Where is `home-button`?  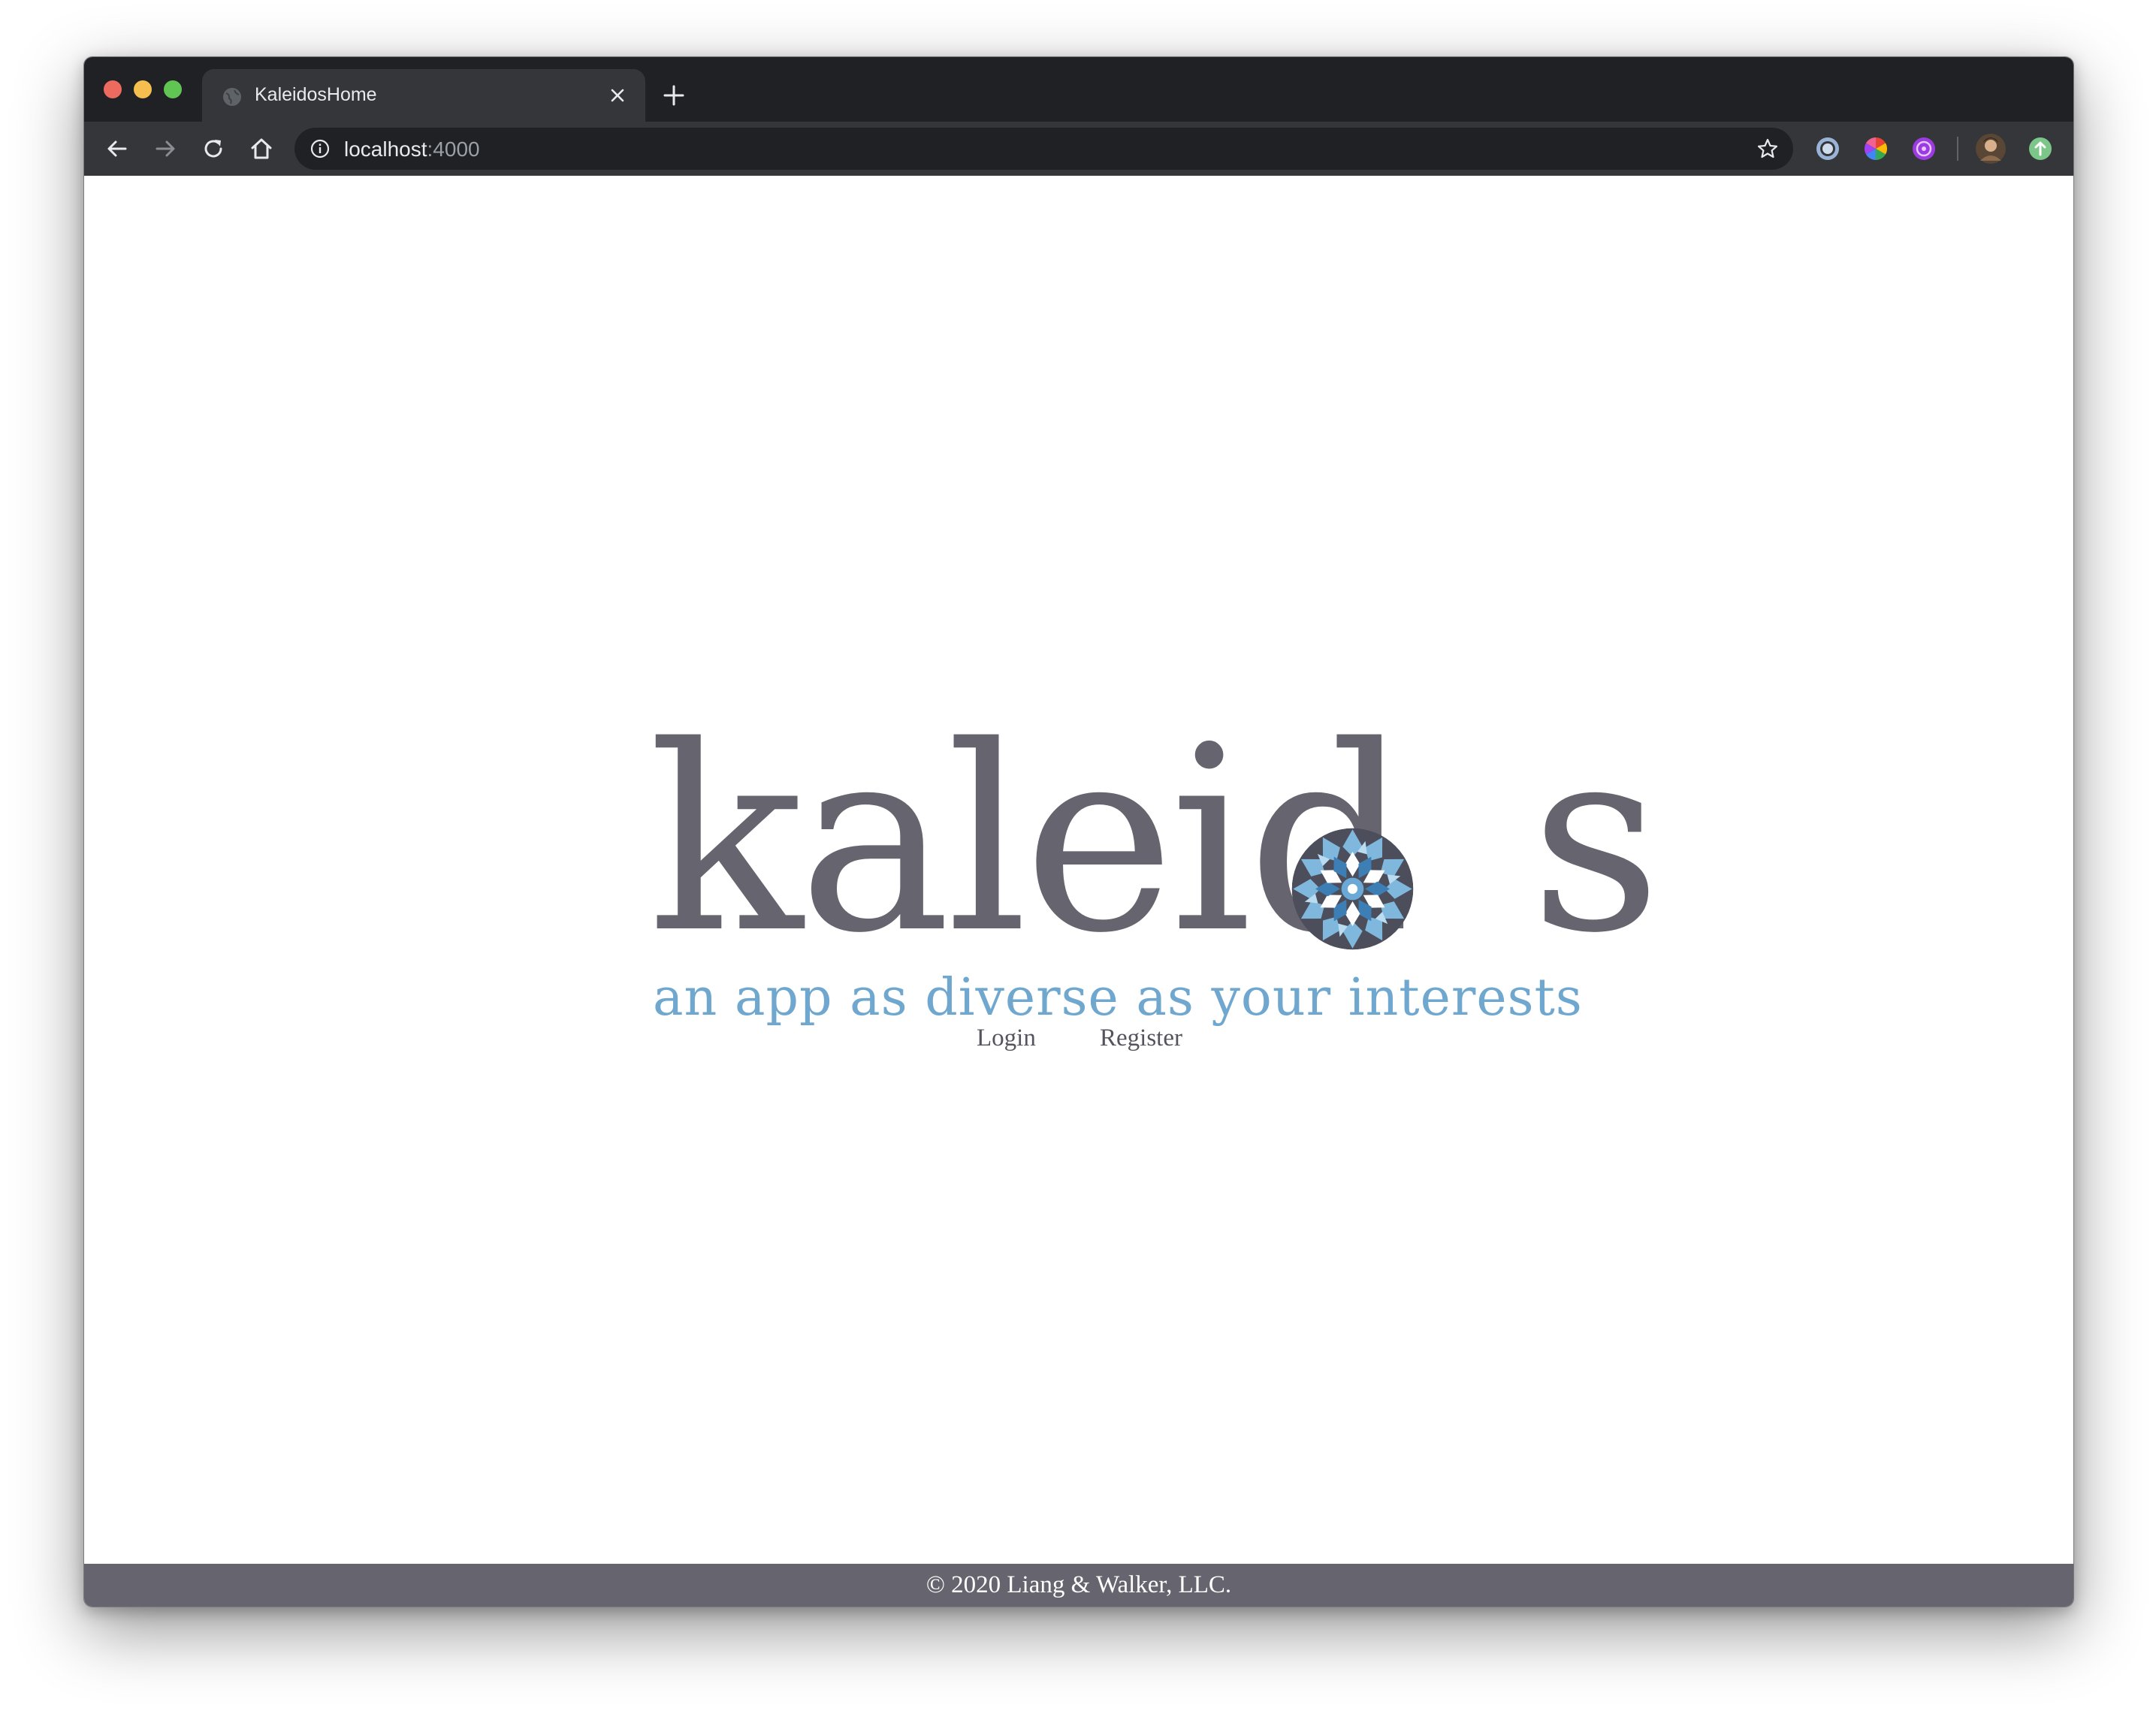
home-button is located at coordinates (261, 149).